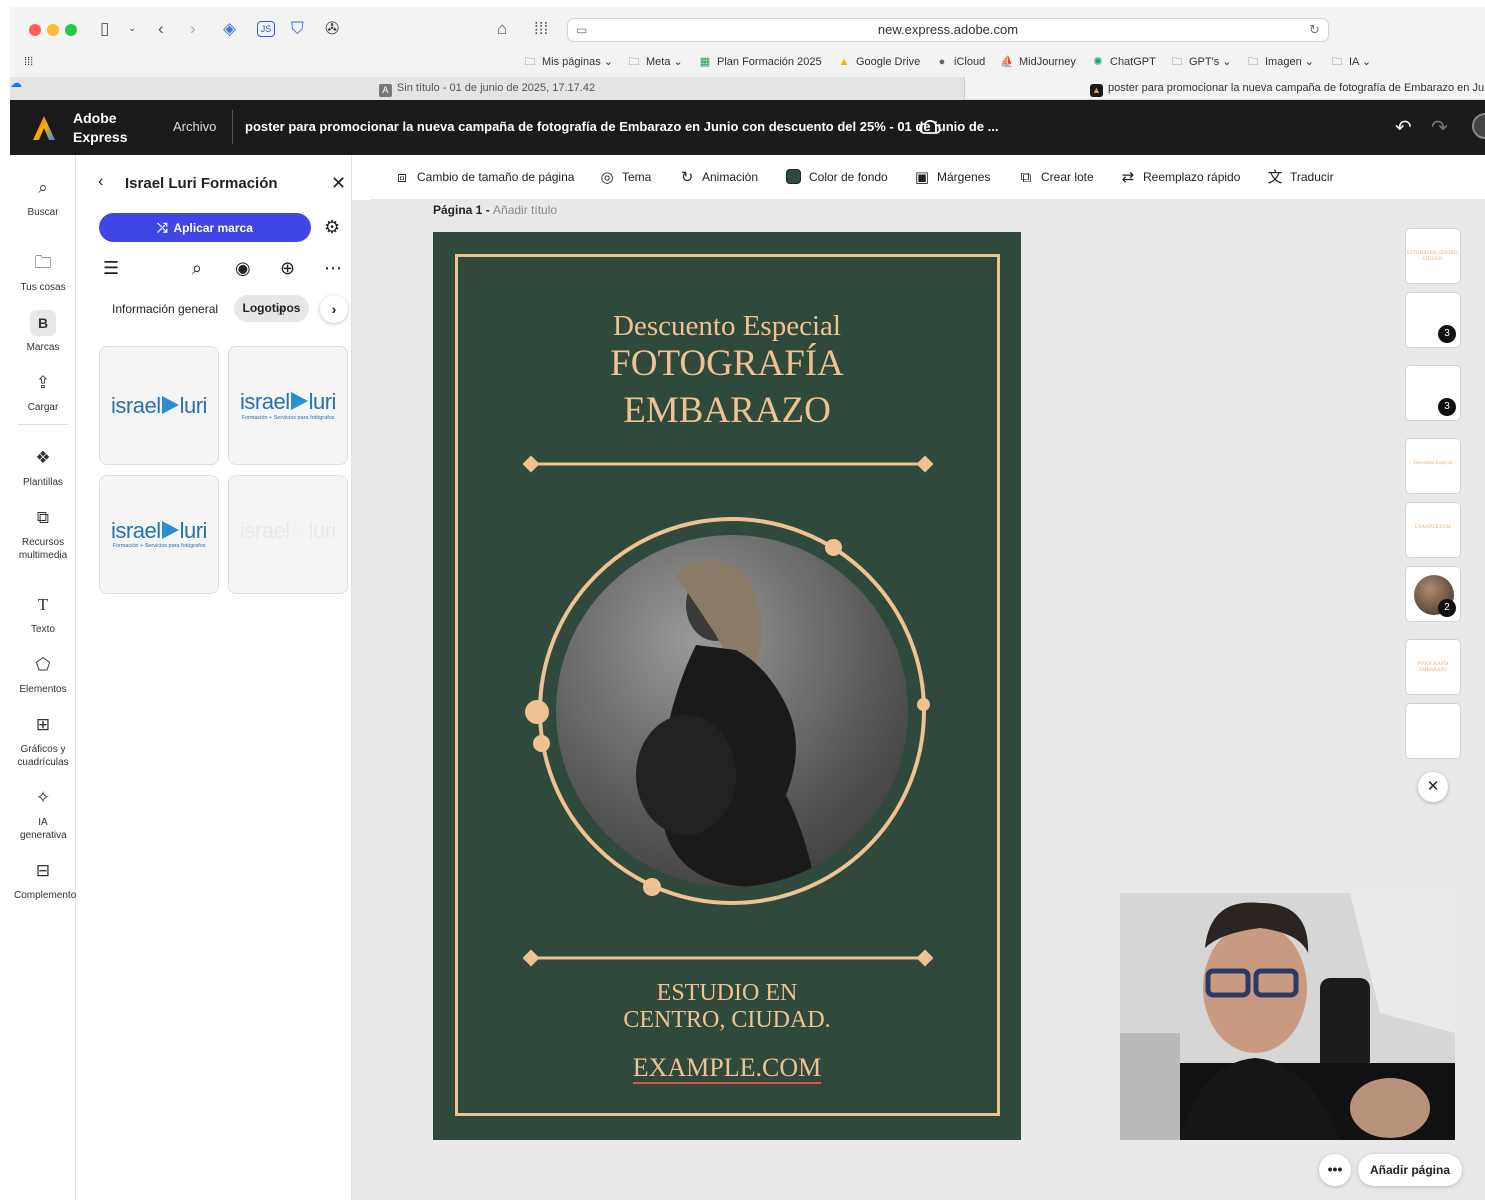 This screenshot has width=1485, height=1200. What do you see at coordinates (193, 29) in the screenshot?
I see `forward-icon: ›` at bounding box center [193, 29].